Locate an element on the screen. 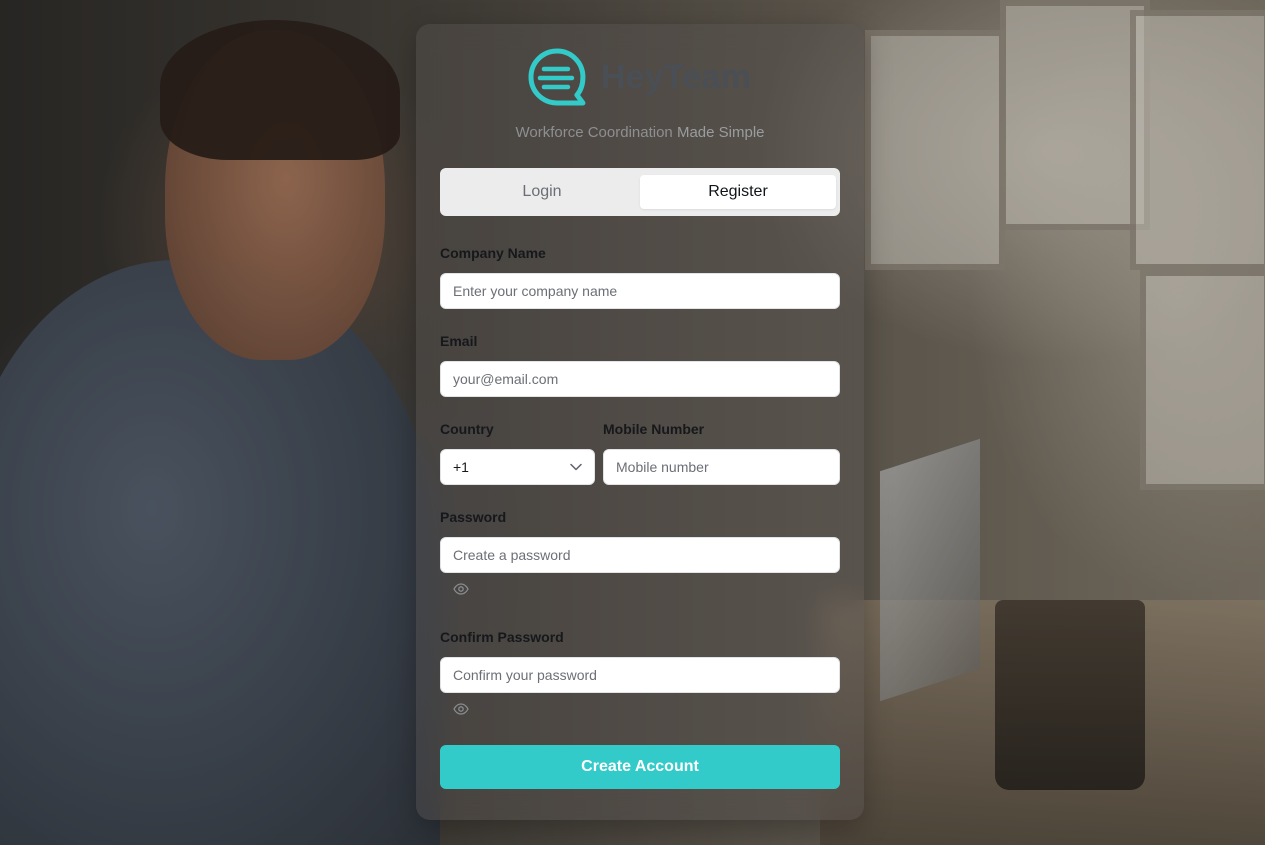 The height and width of the screenshot is (845, 1265). tab-login: Login is located at coordinates (542, 192).